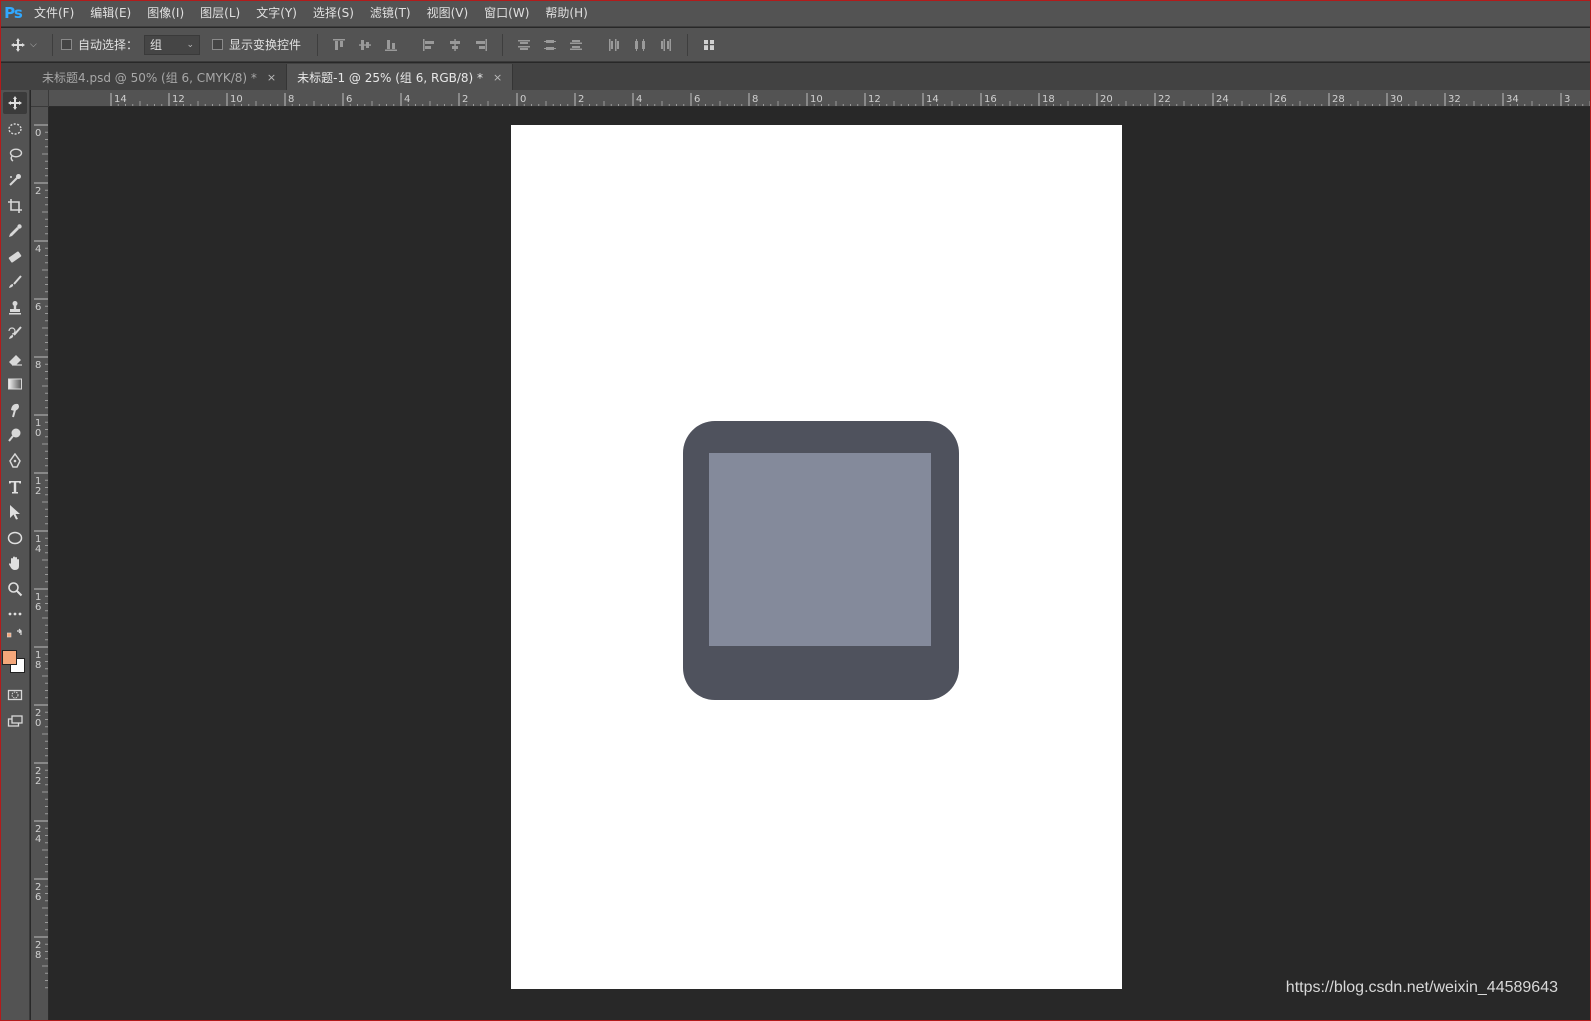  Describe the element at coordinates (38, 365) in the screenshot. I see `ruler-label: 8` at that location.